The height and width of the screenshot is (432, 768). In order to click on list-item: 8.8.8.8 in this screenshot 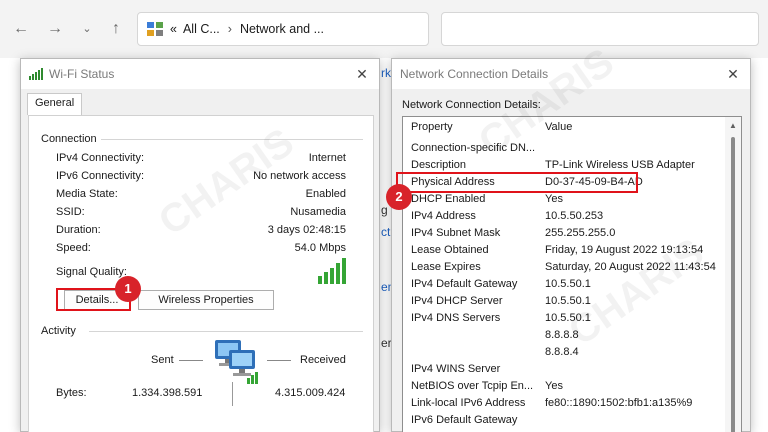, I will do `click(563, 337)`.